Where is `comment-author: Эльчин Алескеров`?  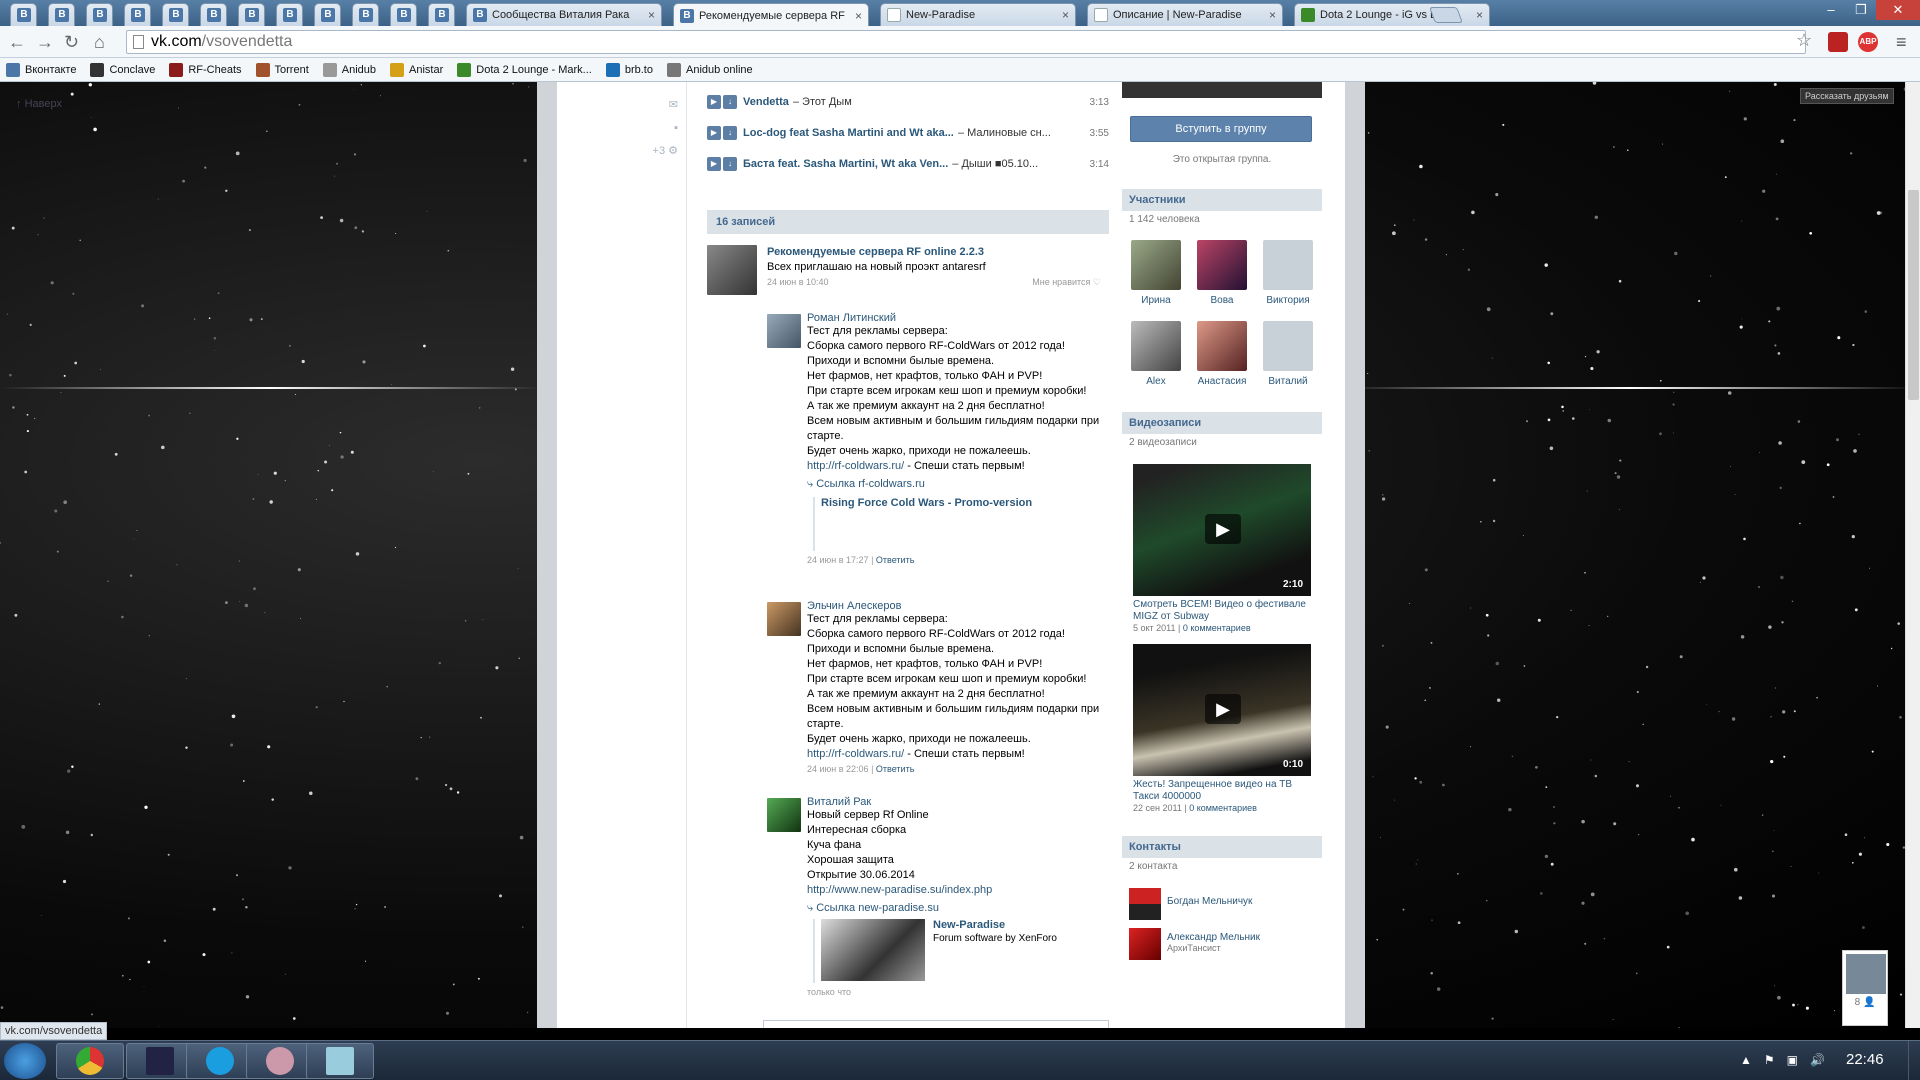 comment-author: Эльчин Алескеров is located at coordinates (958, 606).